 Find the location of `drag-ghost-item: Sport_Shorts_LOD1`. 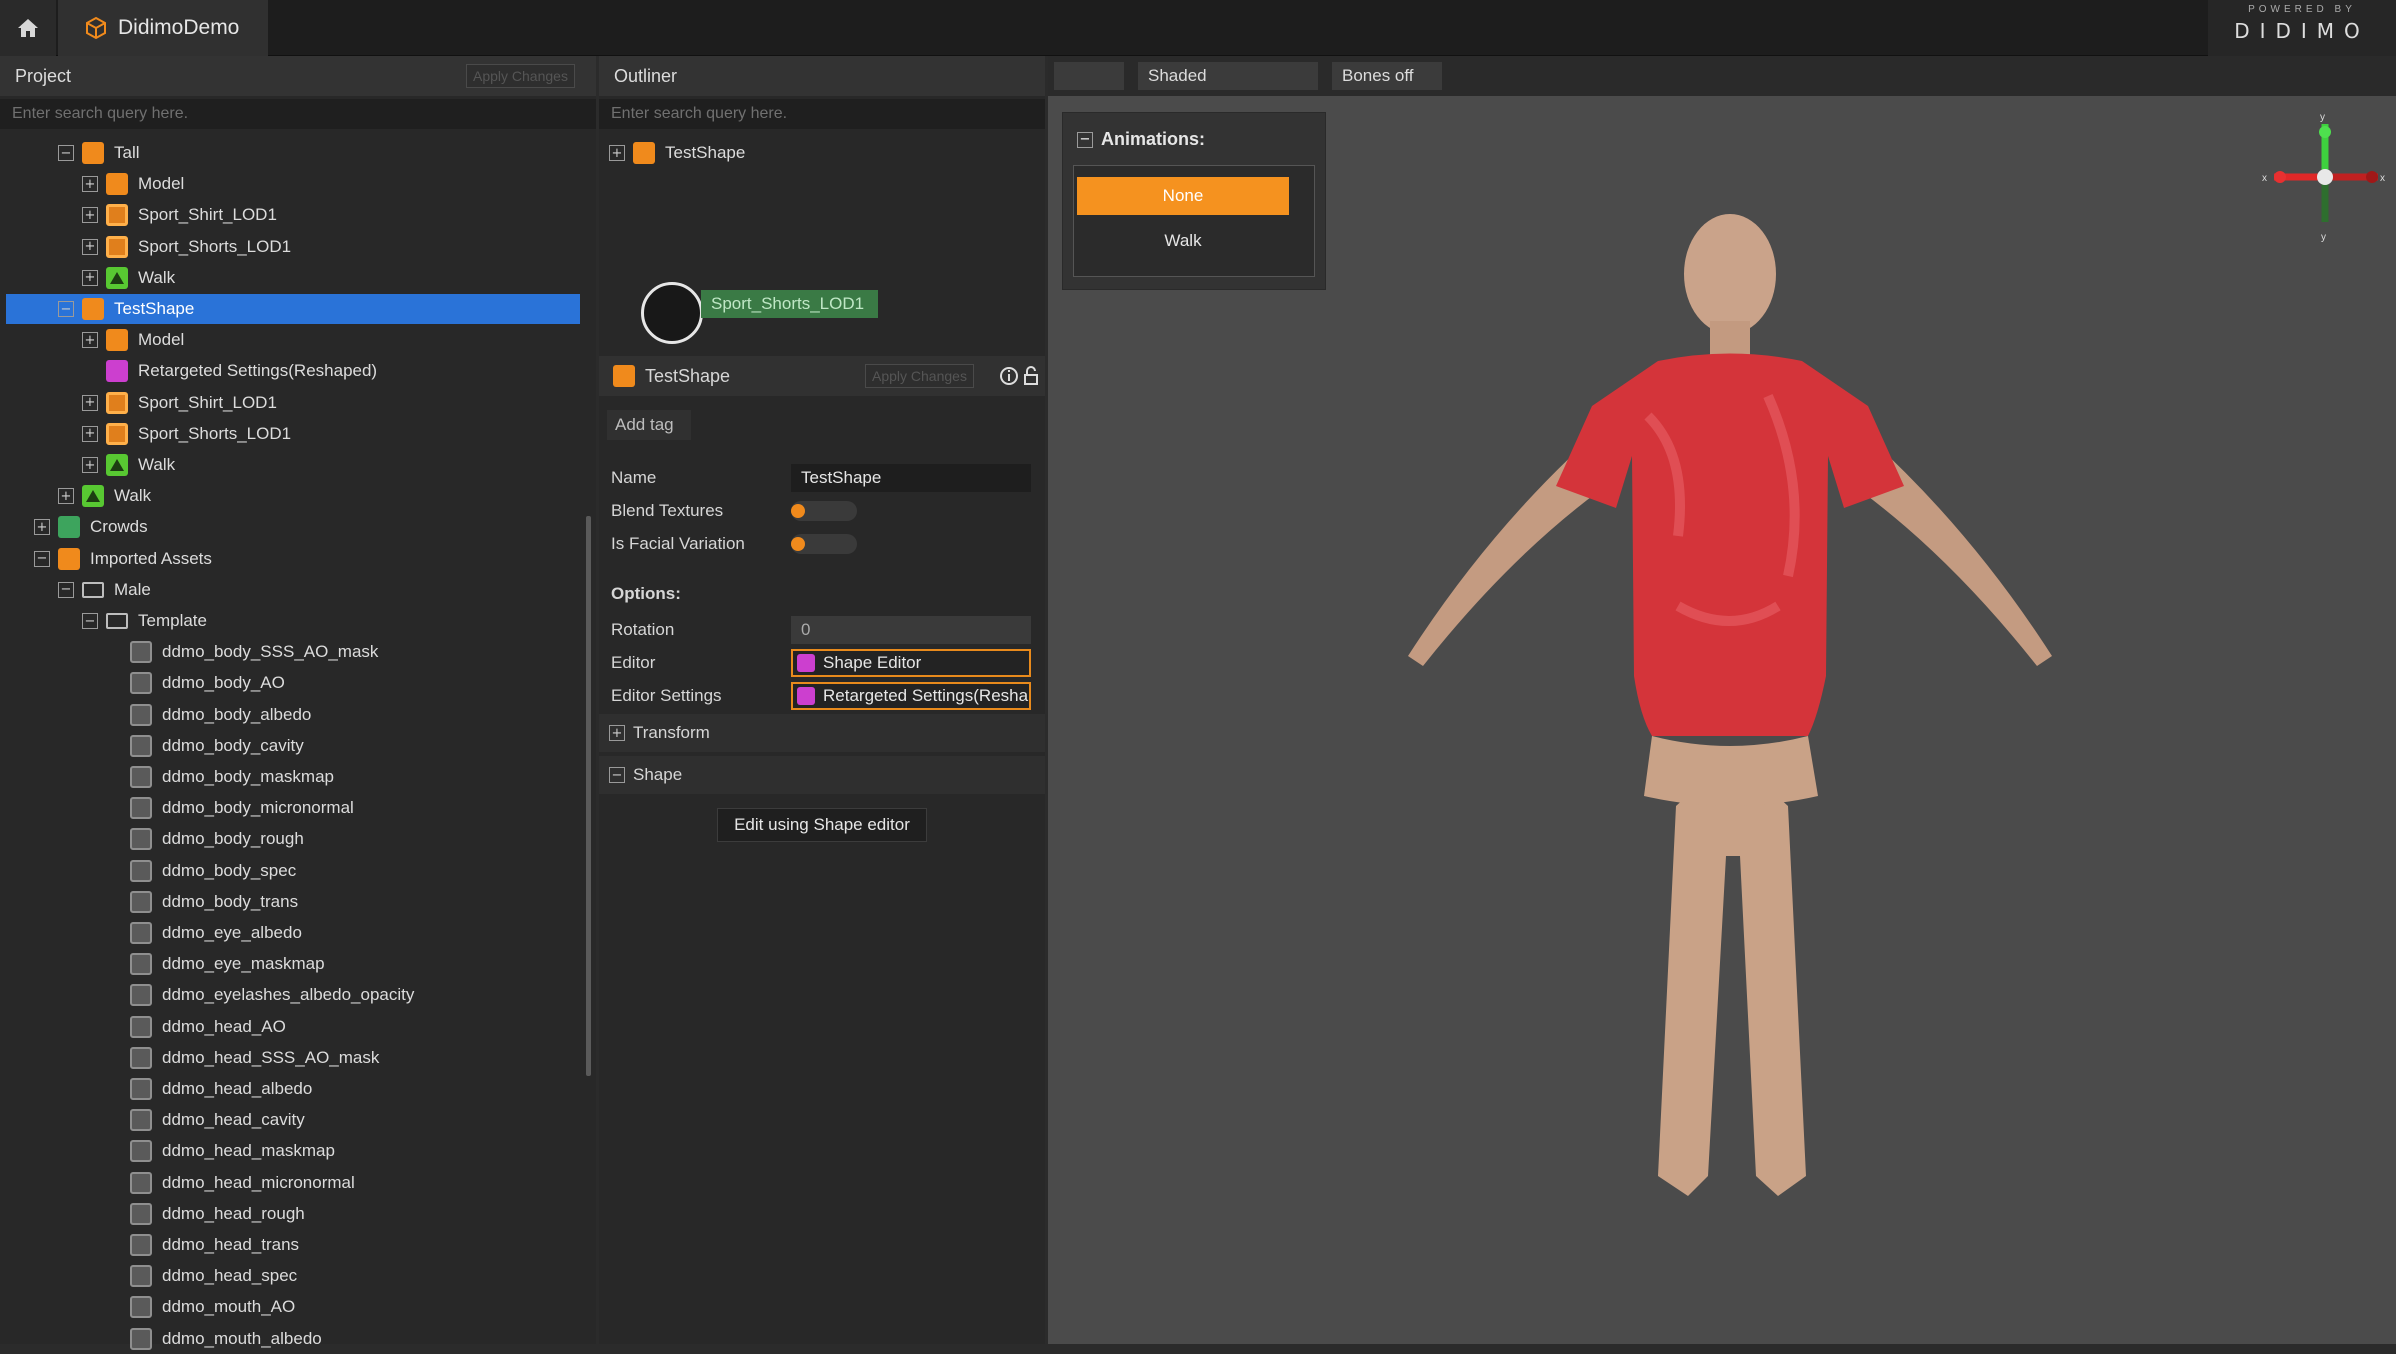

drag-ghost-item: Sport_Shorts_LOD1 is located at coordinates (790, 304).